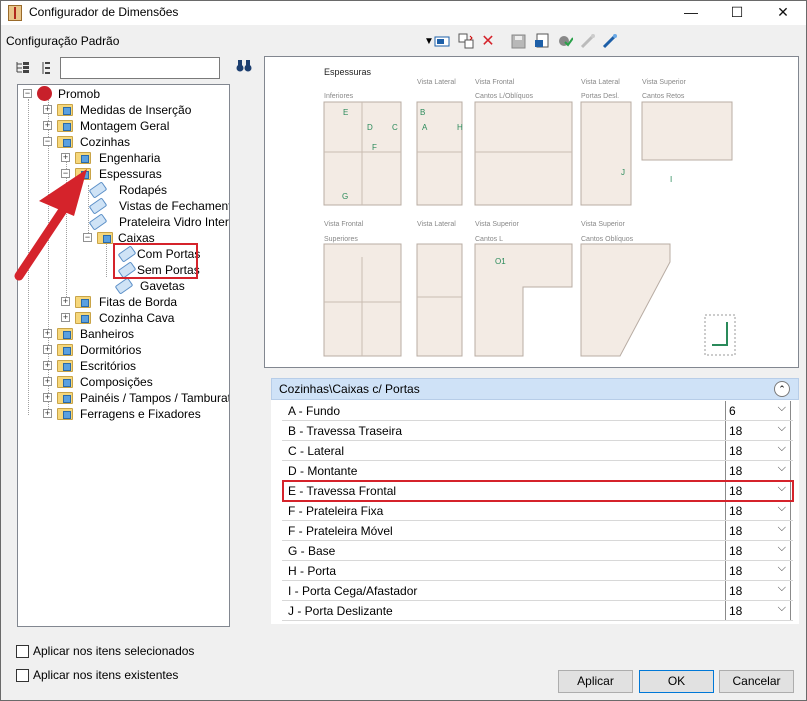 This screenshot has width=807, height=701. What do you see at coordinates (671, 179) in the screenshot?
I see `svg-text: I` at bounding box center [671, 179].